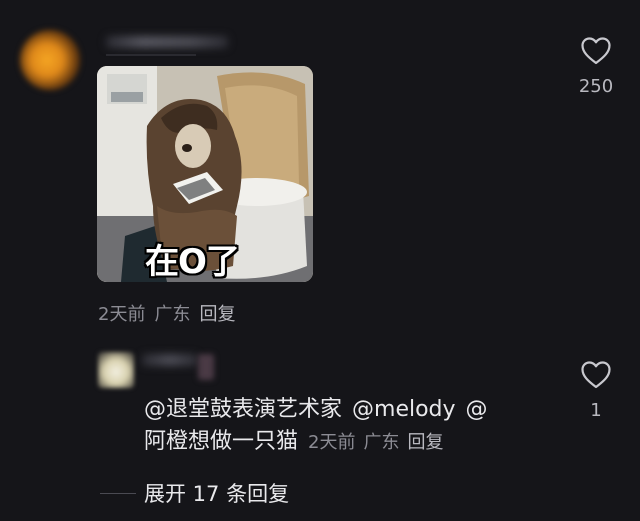  I want to click on comment-sticker-image: 在O了, so click(205, 174).